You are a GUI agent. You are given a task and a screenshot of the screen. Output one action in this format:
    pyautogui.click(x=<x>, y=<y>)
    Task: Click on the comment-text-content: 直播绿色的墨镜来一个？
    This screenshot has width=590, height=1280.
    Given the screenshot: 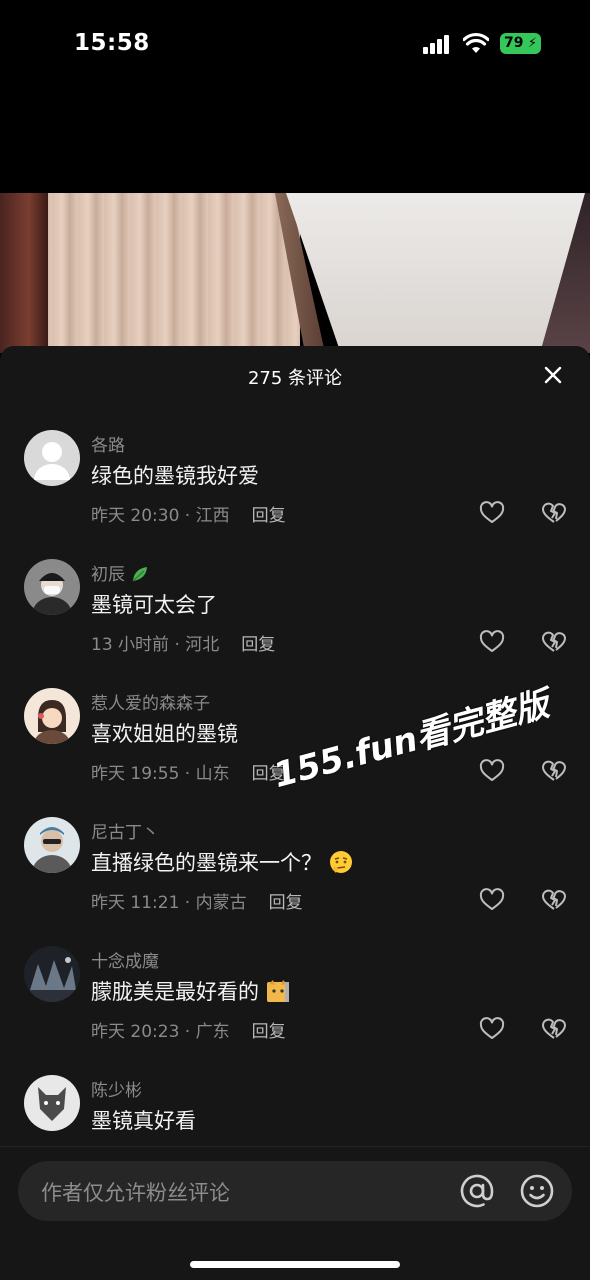 What is the action you would take?
    pyautogui.click(x=206, y=863)
    